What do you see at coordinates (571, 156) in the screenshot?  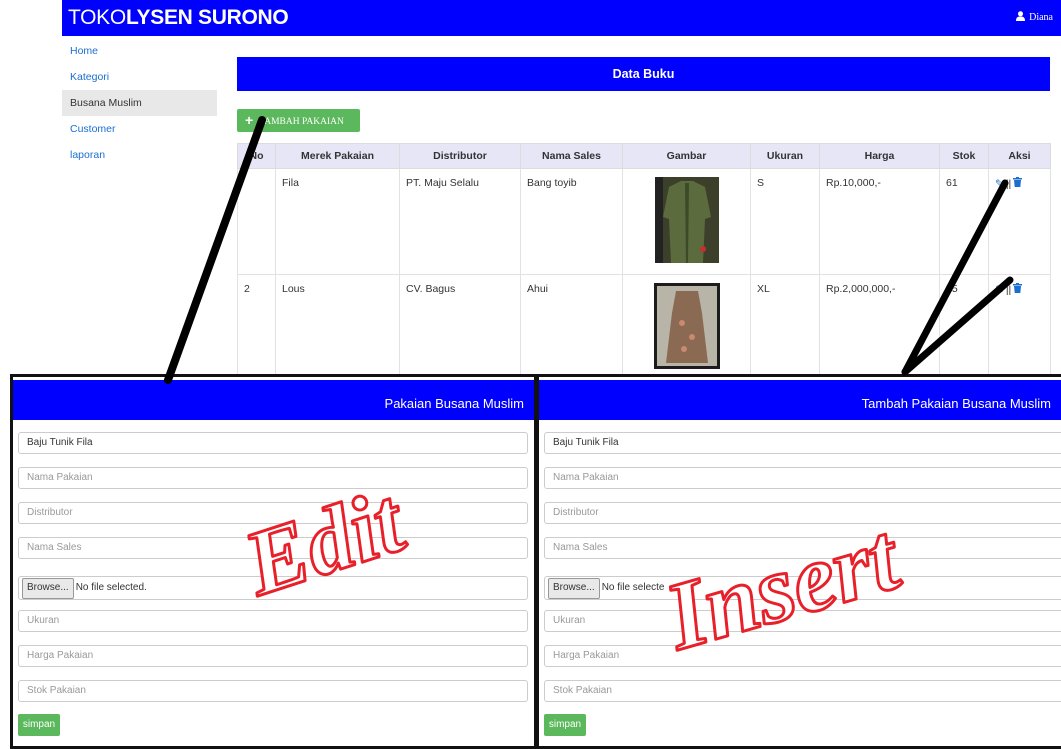 I see `column-header-sales: Nama Sales` at bounding box center [571, 156].